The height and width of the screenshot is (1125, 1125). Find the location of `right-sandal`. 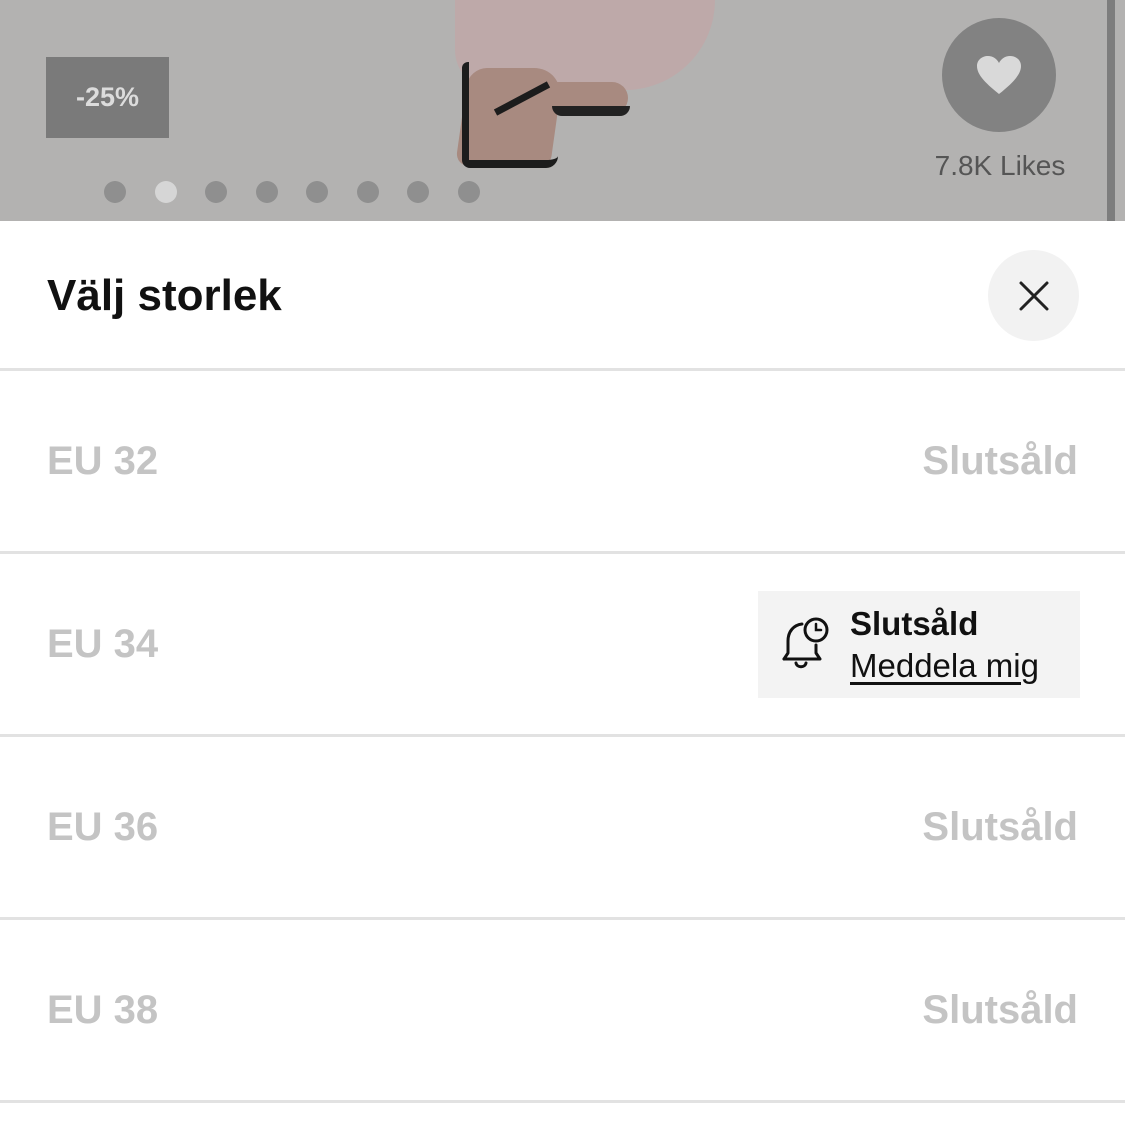

right-sandal is located at coordinates (591, 111).